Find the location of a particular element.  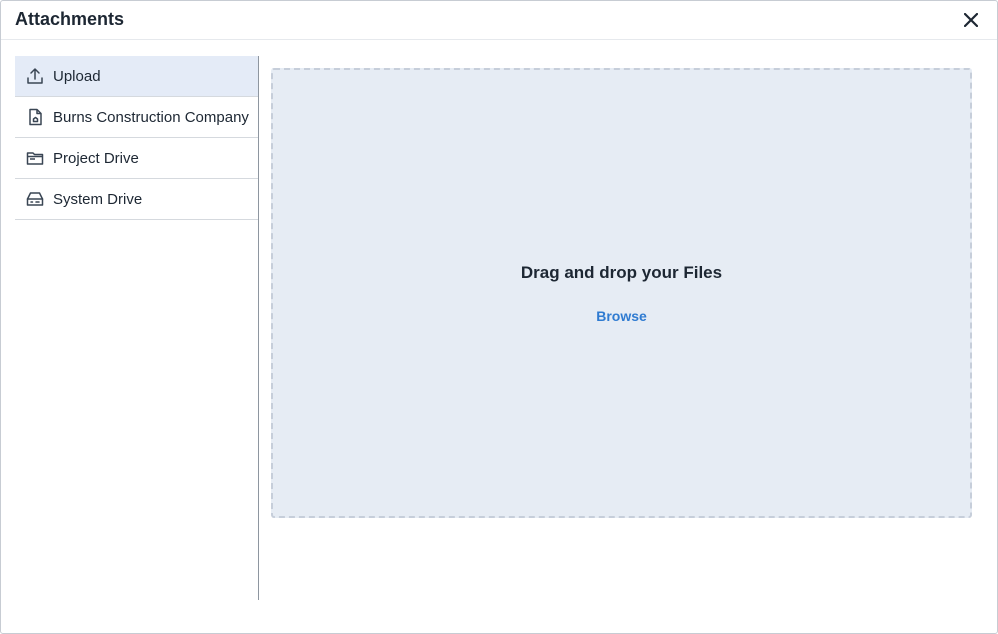

sidebar-item-label: System Drive is located at coordinates (98, 199).